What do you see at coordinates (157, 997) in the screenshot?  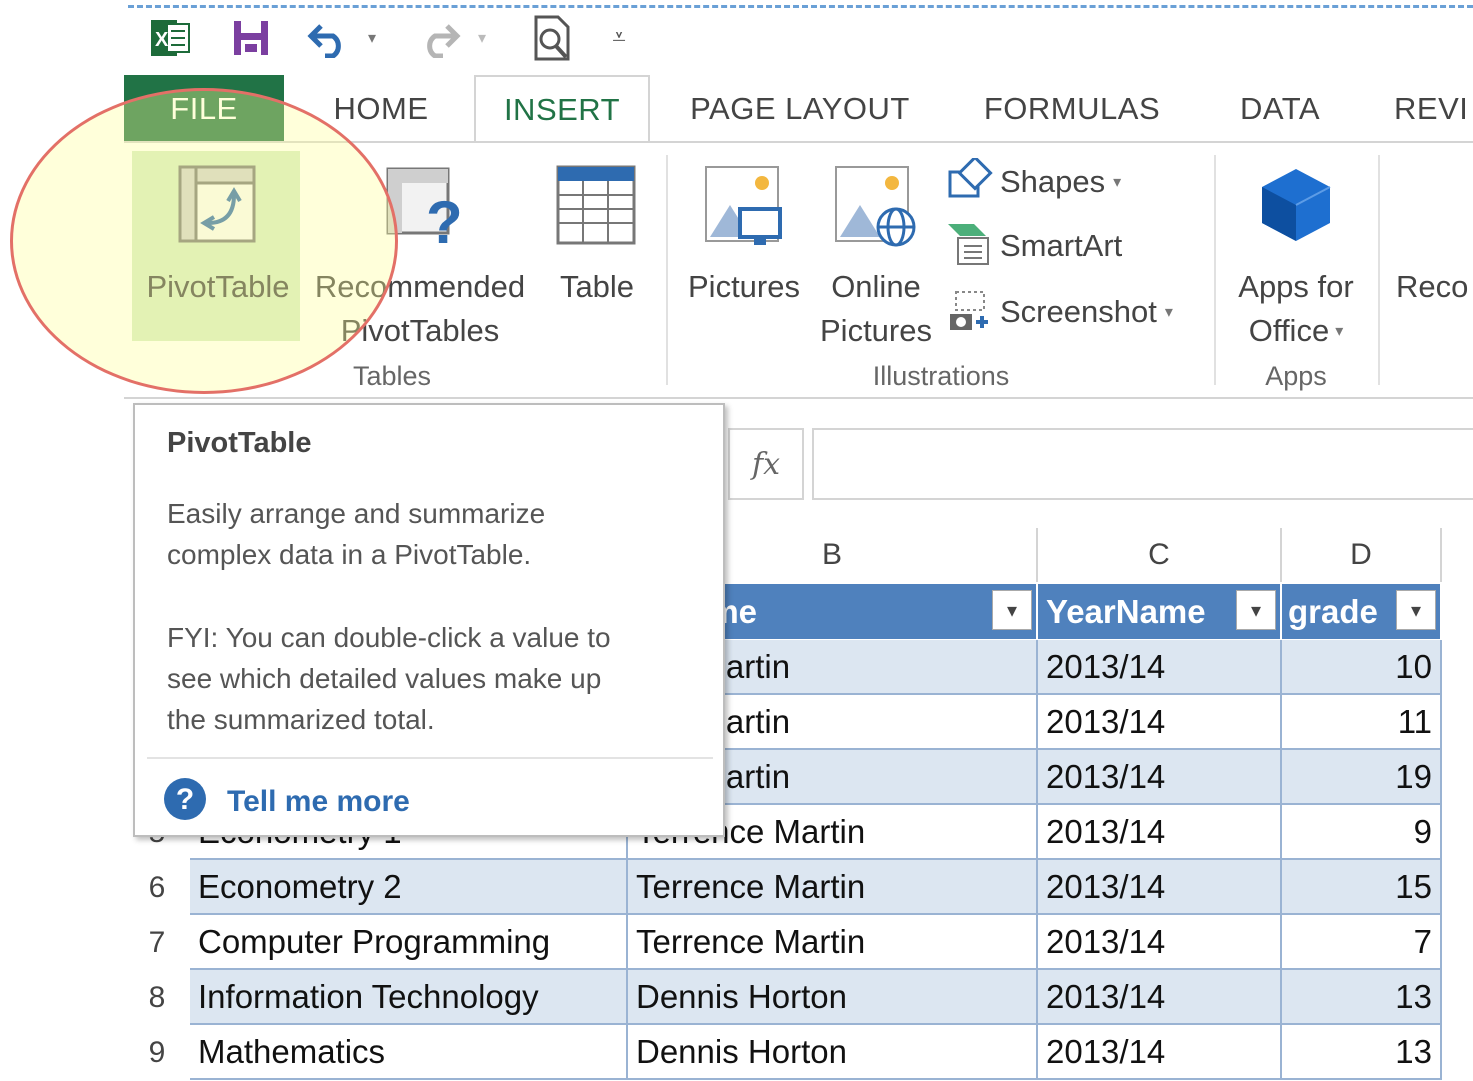 I see `row-number: 8` at bounding box center [157, 997].